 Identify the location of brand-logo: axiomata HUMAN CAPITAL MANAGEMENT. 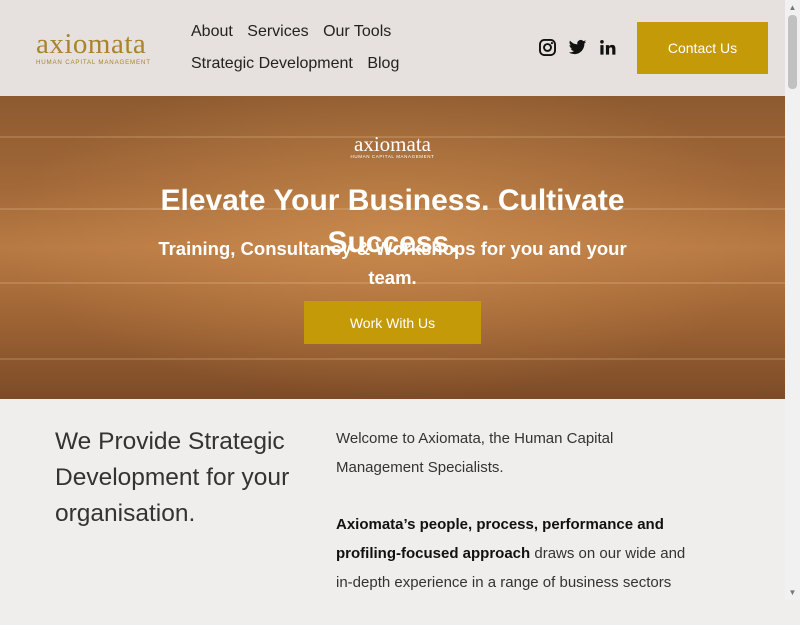
(93, 47).